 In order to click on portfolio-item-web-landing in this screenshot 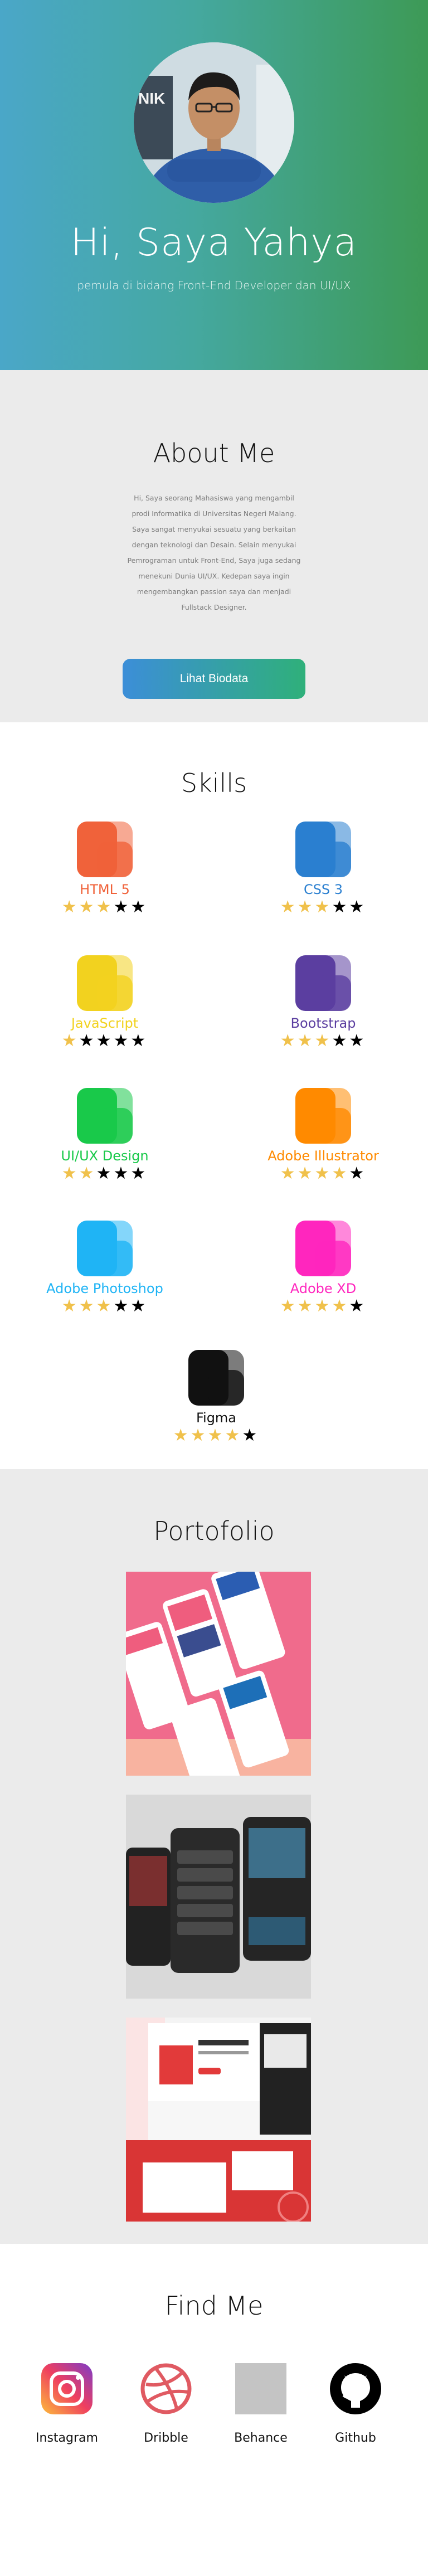, I will do `click(218, 2120)`.